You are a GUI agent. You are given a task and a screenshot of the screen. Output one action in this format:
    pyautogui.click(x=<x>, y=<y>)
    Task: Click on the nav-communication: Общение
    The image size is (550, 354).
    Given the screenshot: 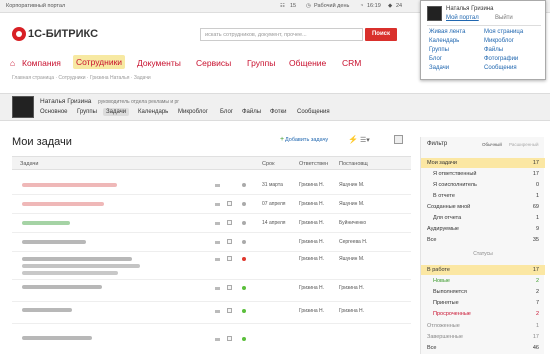 What is the action you would take?
    pyautogui.click(x=307, y=63)
    